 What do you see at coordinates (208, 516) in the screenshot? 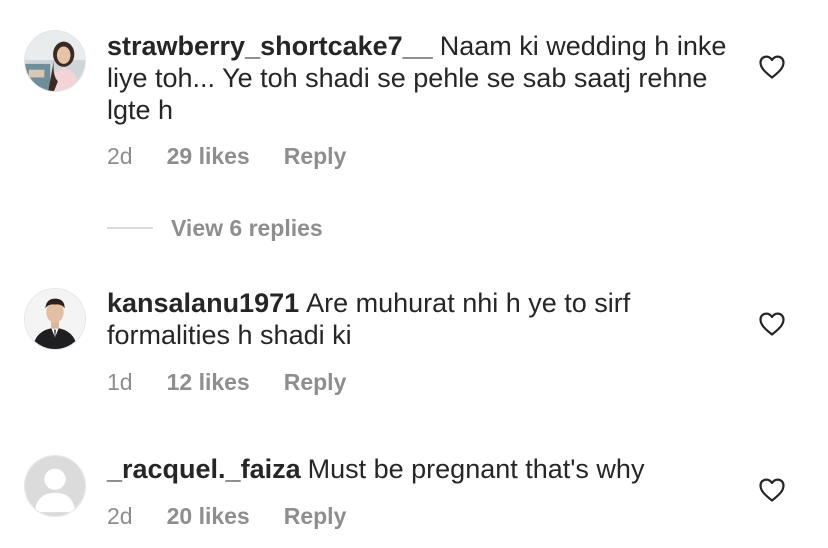
I see `comment-likes: 20 likes` at bounding box center [208, 516].